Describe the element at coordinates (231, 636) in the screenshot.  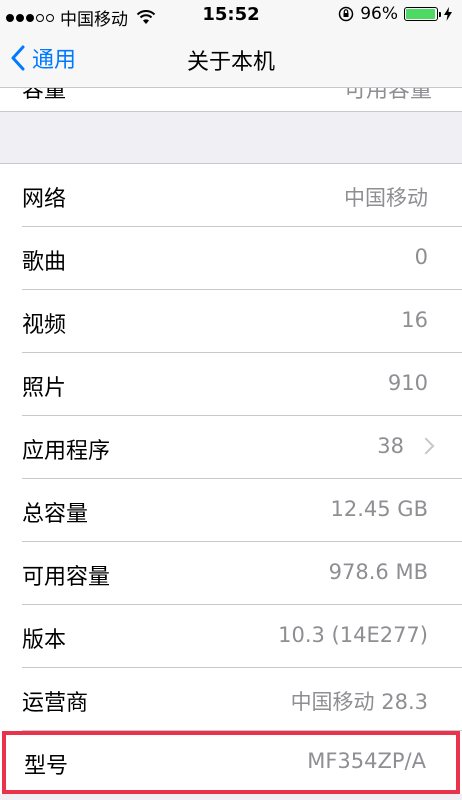
I see `row-version: 版本 10.3 (14E277)` at that location.